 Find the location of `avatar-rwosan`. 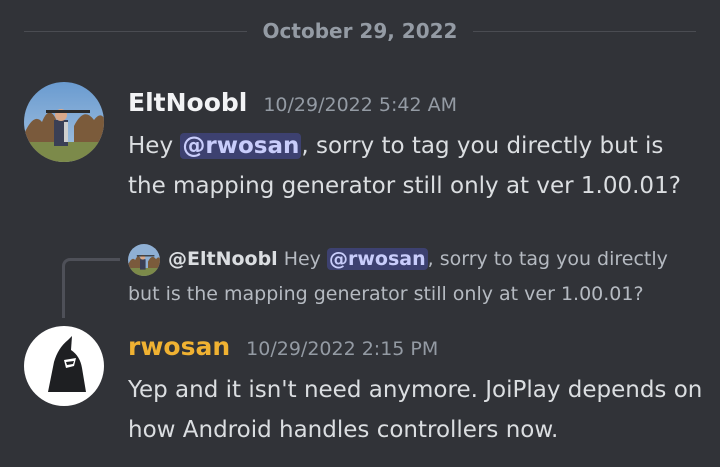

avatar-rwosan is located at coordinates (64, 366).